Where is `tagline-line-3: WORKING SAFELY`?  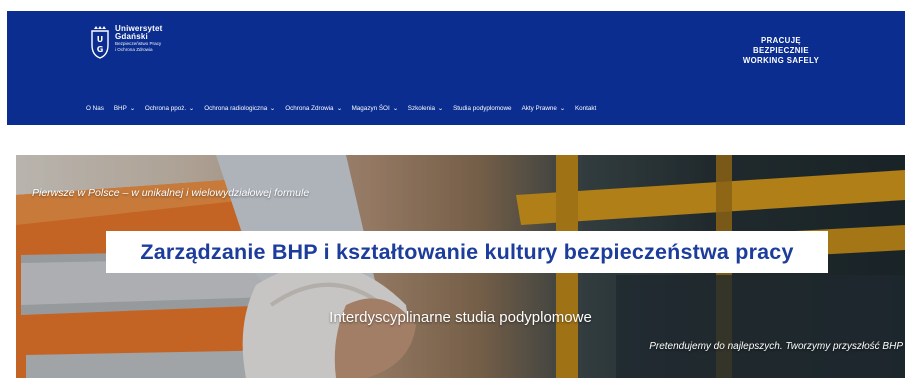 tagline-line-3: WORKING SAFELY is located at coordinates (781, 60).